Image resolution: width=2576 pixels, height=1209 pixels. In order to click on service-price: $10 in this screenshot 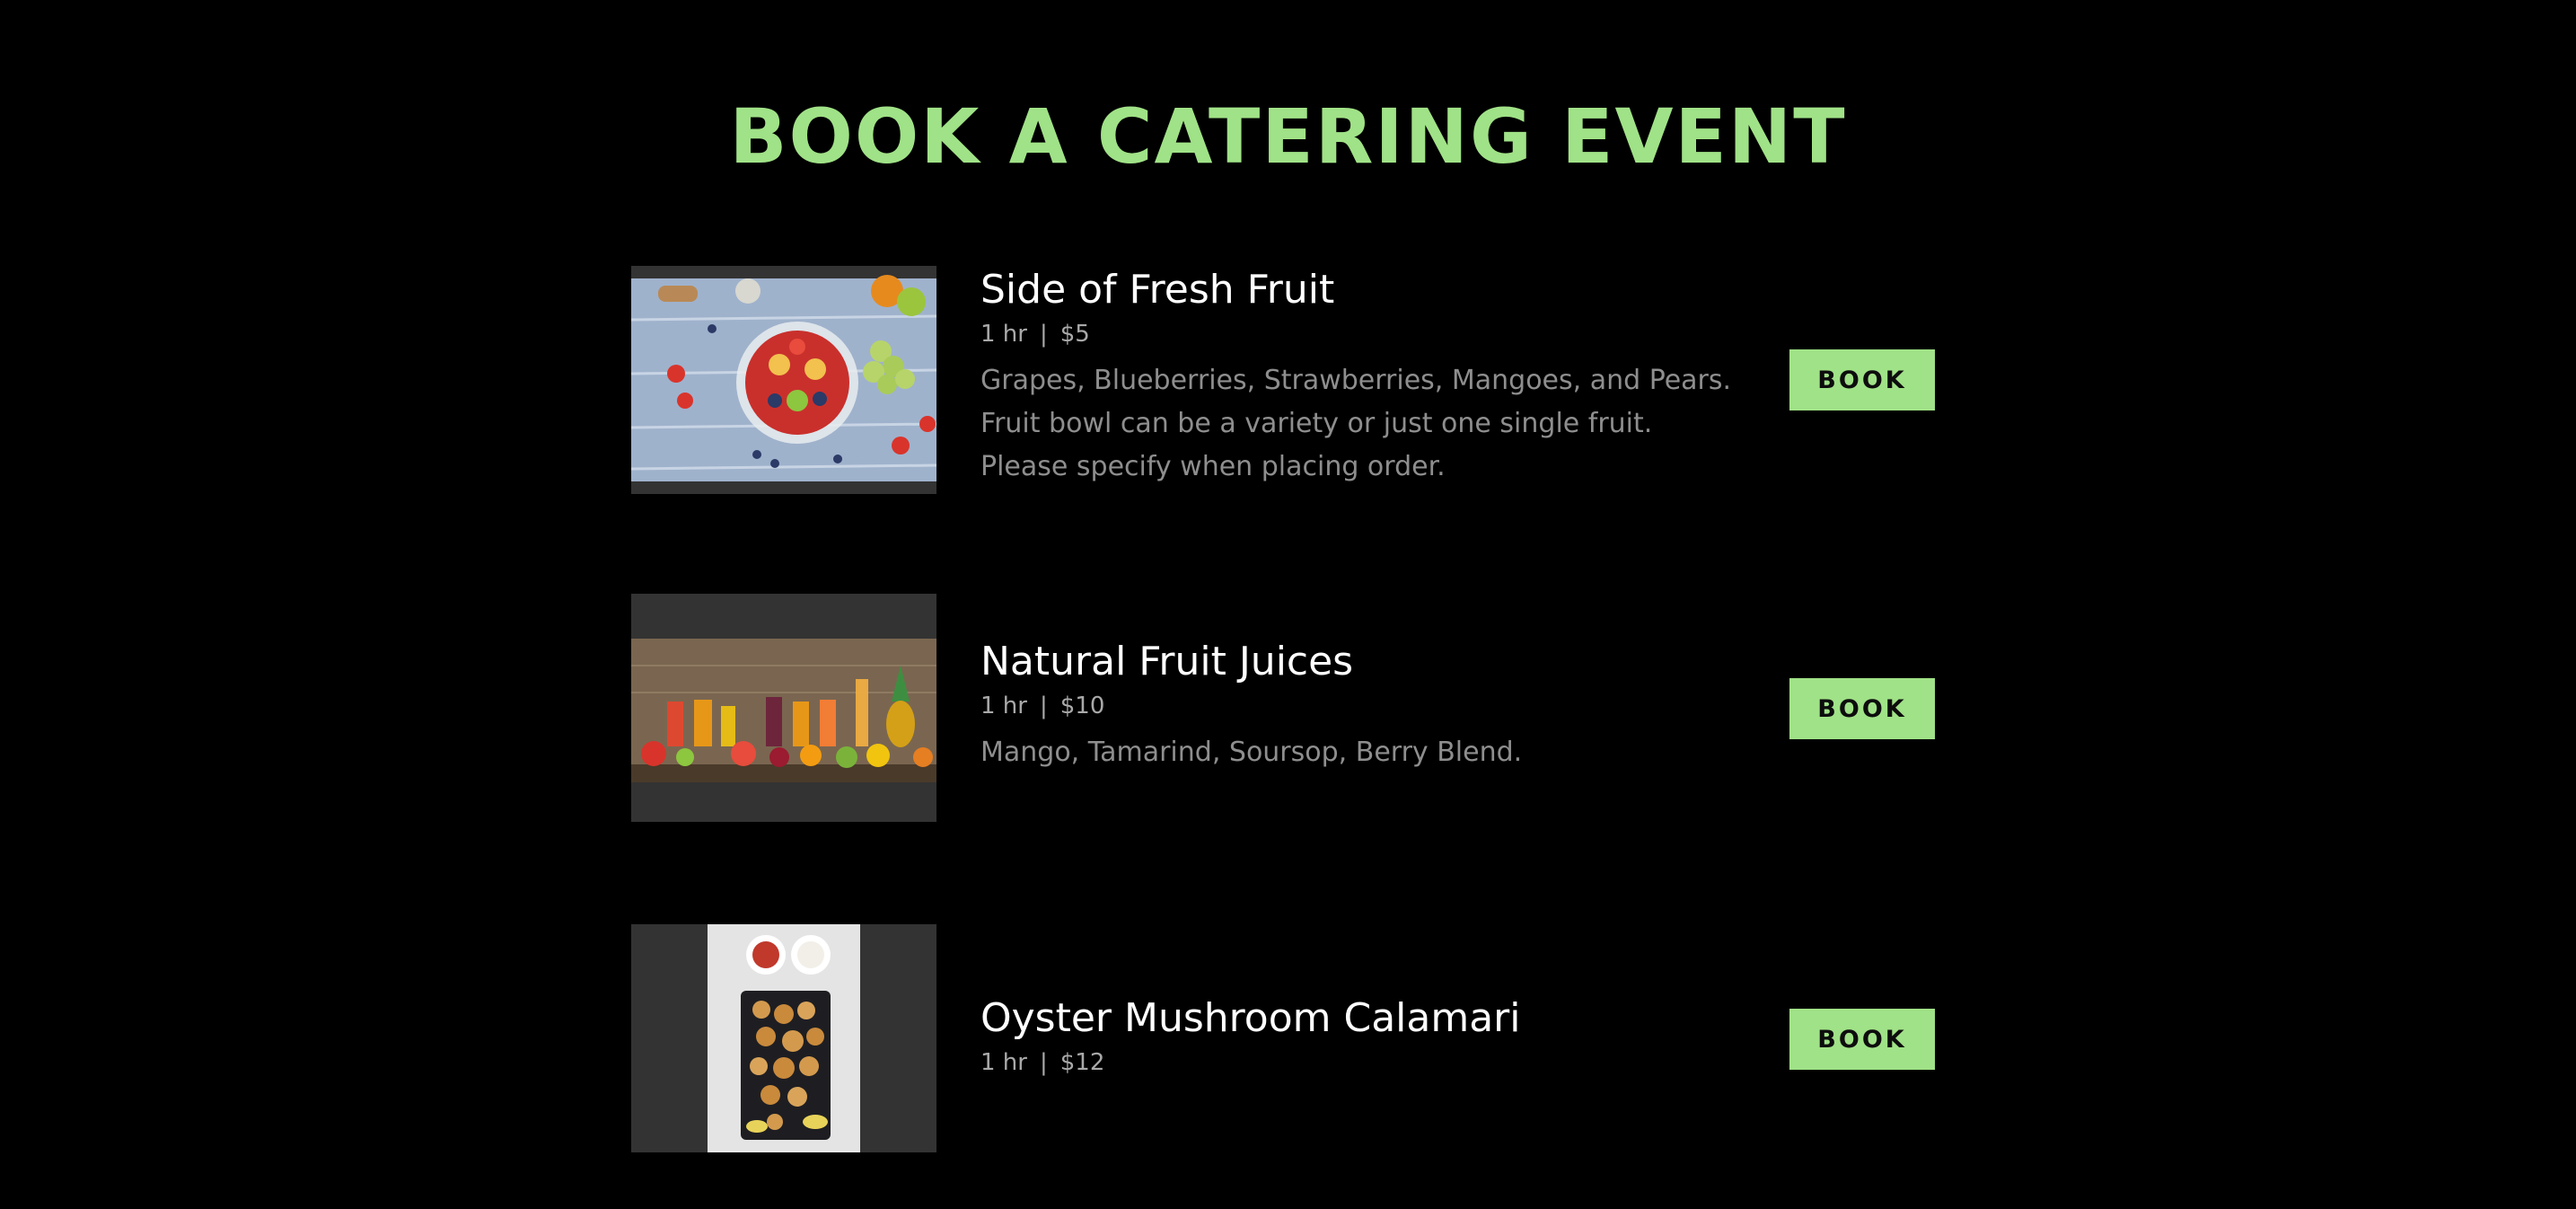, I will do `click(1082, 706)`.